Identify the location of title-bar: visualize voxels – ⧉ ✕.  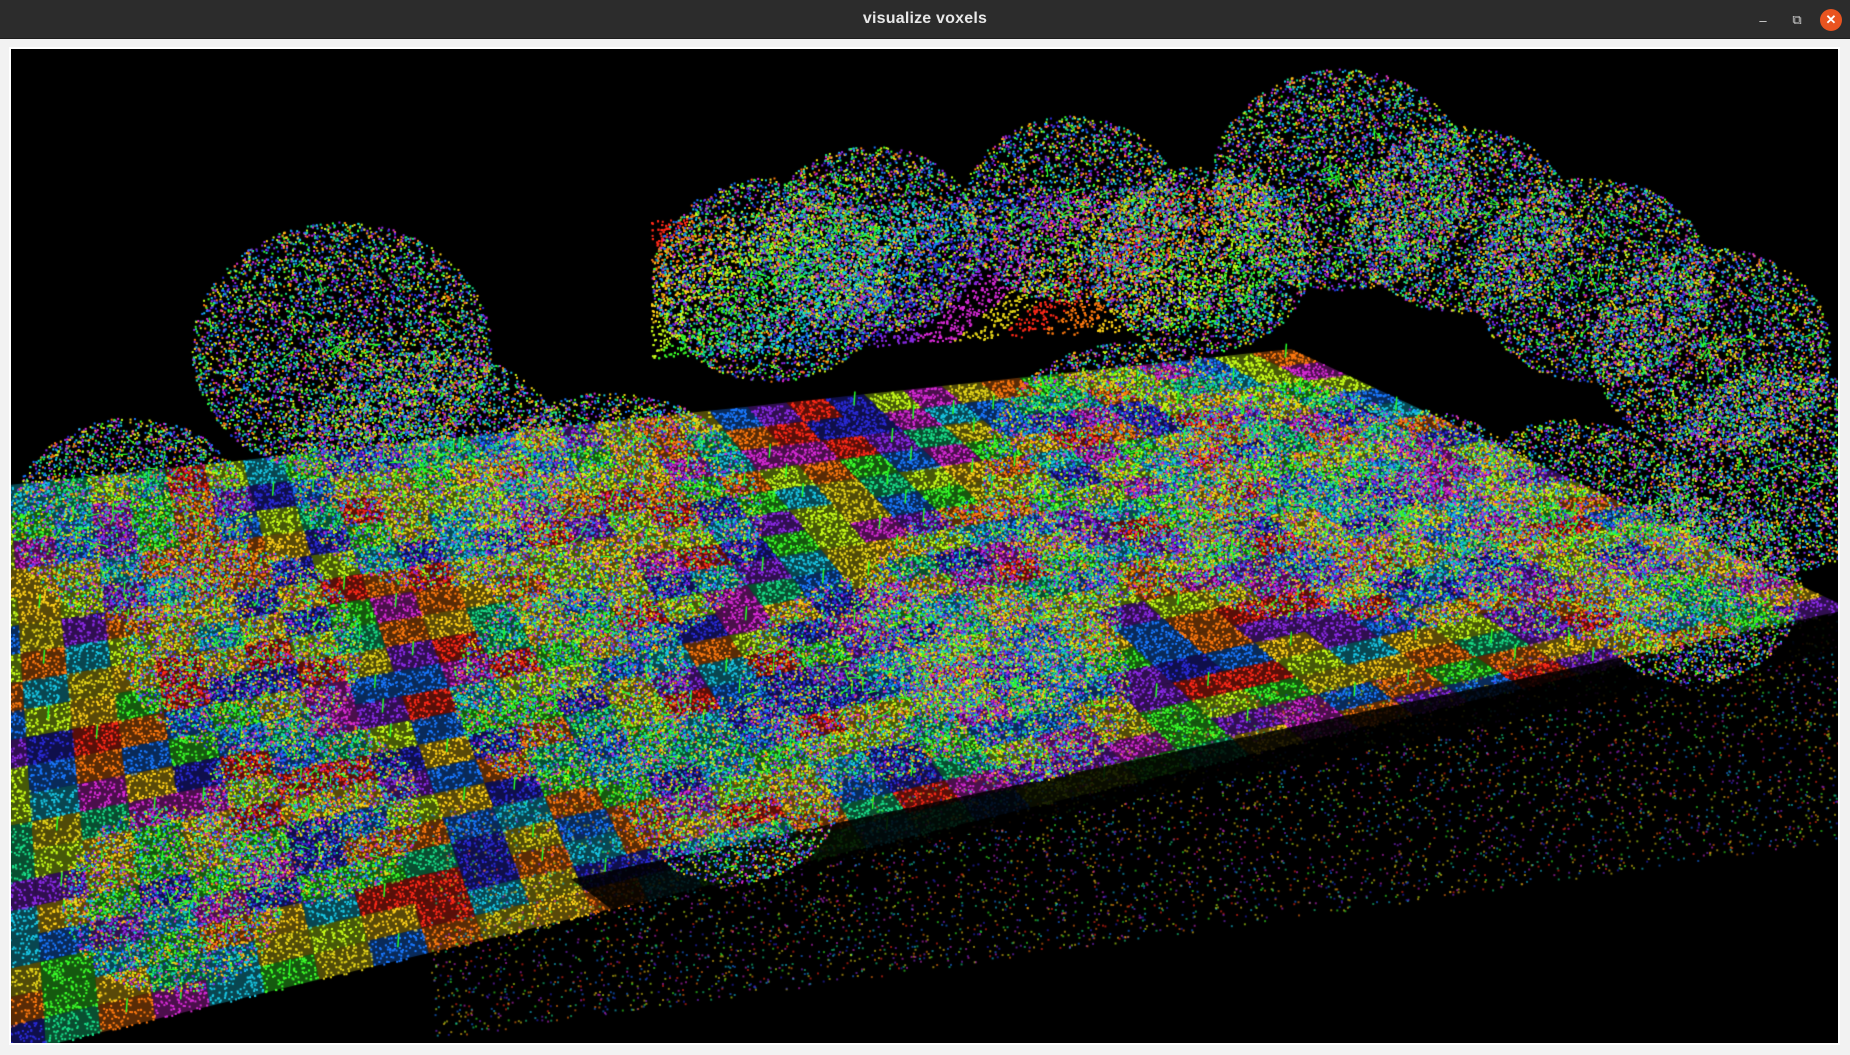
(925, 19).